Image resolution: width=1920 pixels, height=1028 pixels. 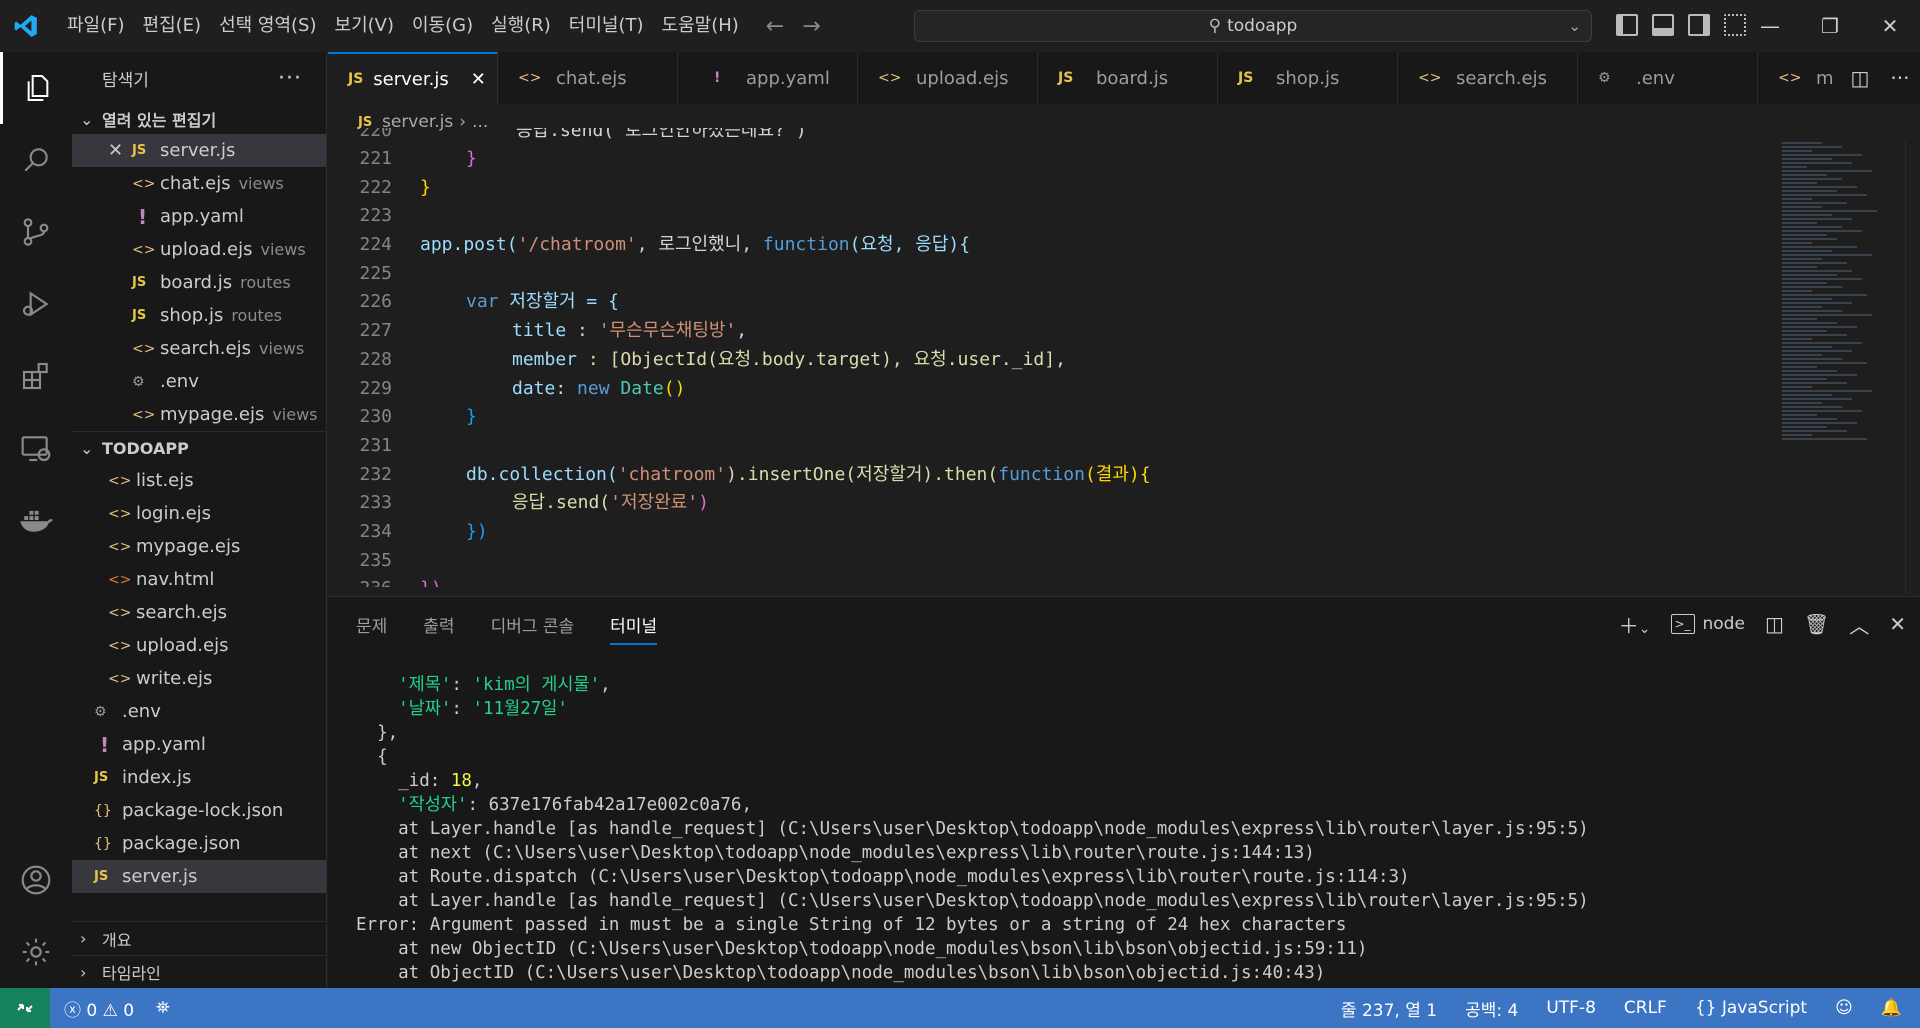 What do you see at coordinates (199, 315) in the screenshot?
I see `open-editor-item: JS shop.js routes` at bounding box center [199, 315].